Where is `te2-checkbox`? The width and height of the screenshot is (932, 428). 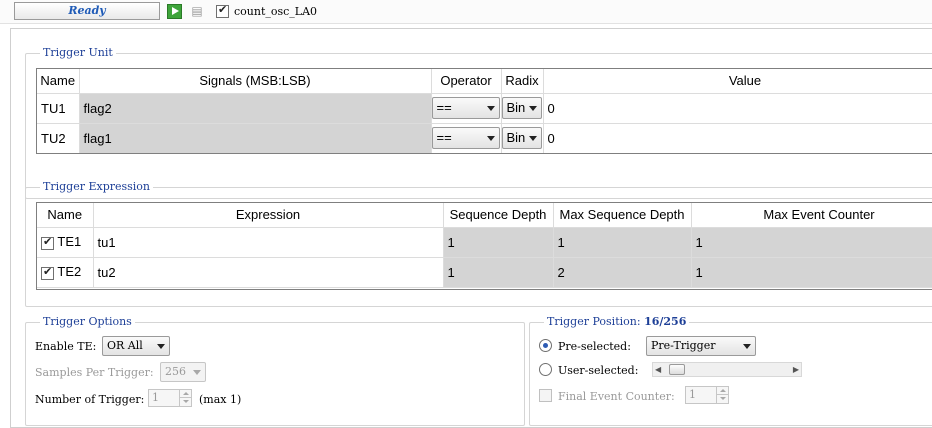
te2-checkbox is located at coordinates (47, 272).